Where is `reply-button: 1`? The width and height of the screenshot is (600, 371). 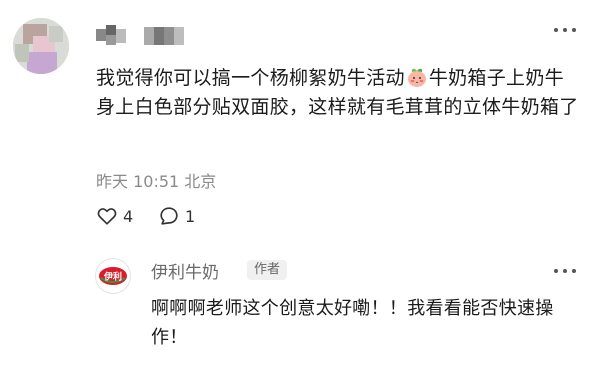
reply-button: 1 is located at coordinates (176, 216).